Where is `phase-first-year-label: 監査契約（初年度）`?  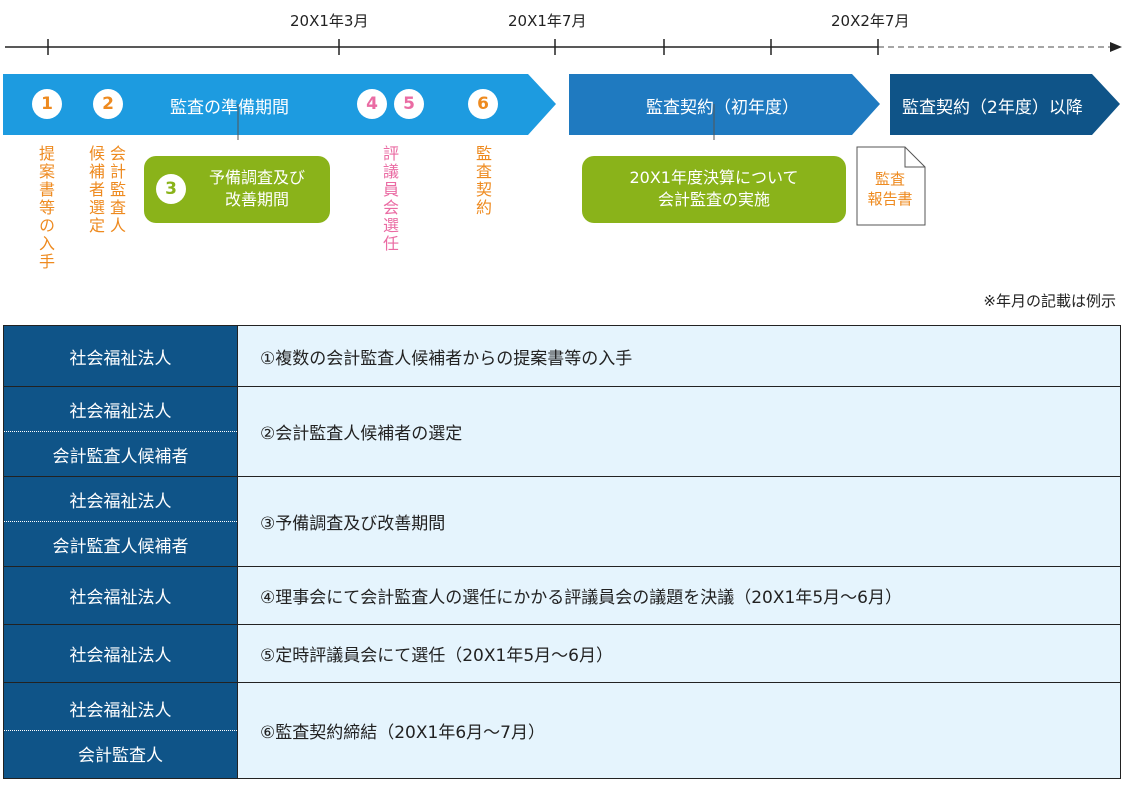 phase-first-year-label: 監査契約（初年度） is located at coordinates (722, 108).